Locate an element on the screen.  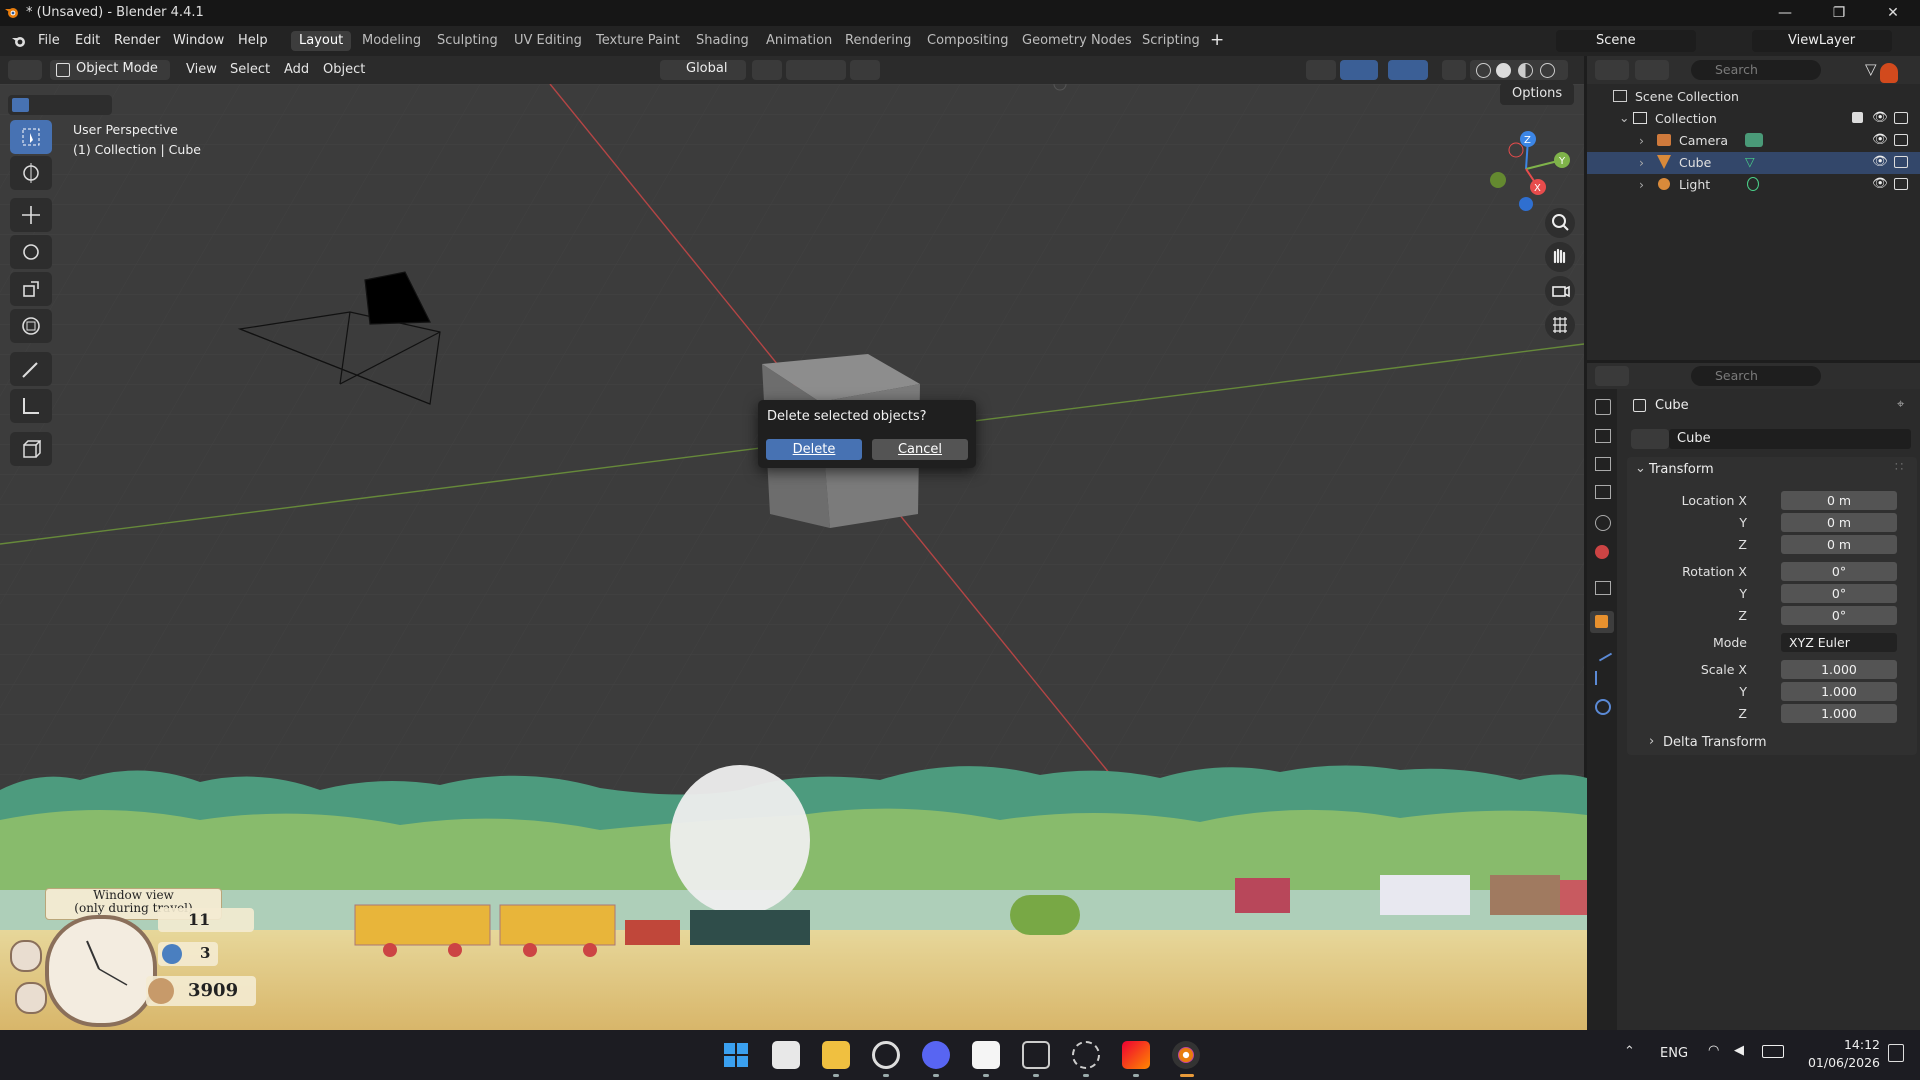
object-name-field: Cube is located at coordinates (1790, 439).